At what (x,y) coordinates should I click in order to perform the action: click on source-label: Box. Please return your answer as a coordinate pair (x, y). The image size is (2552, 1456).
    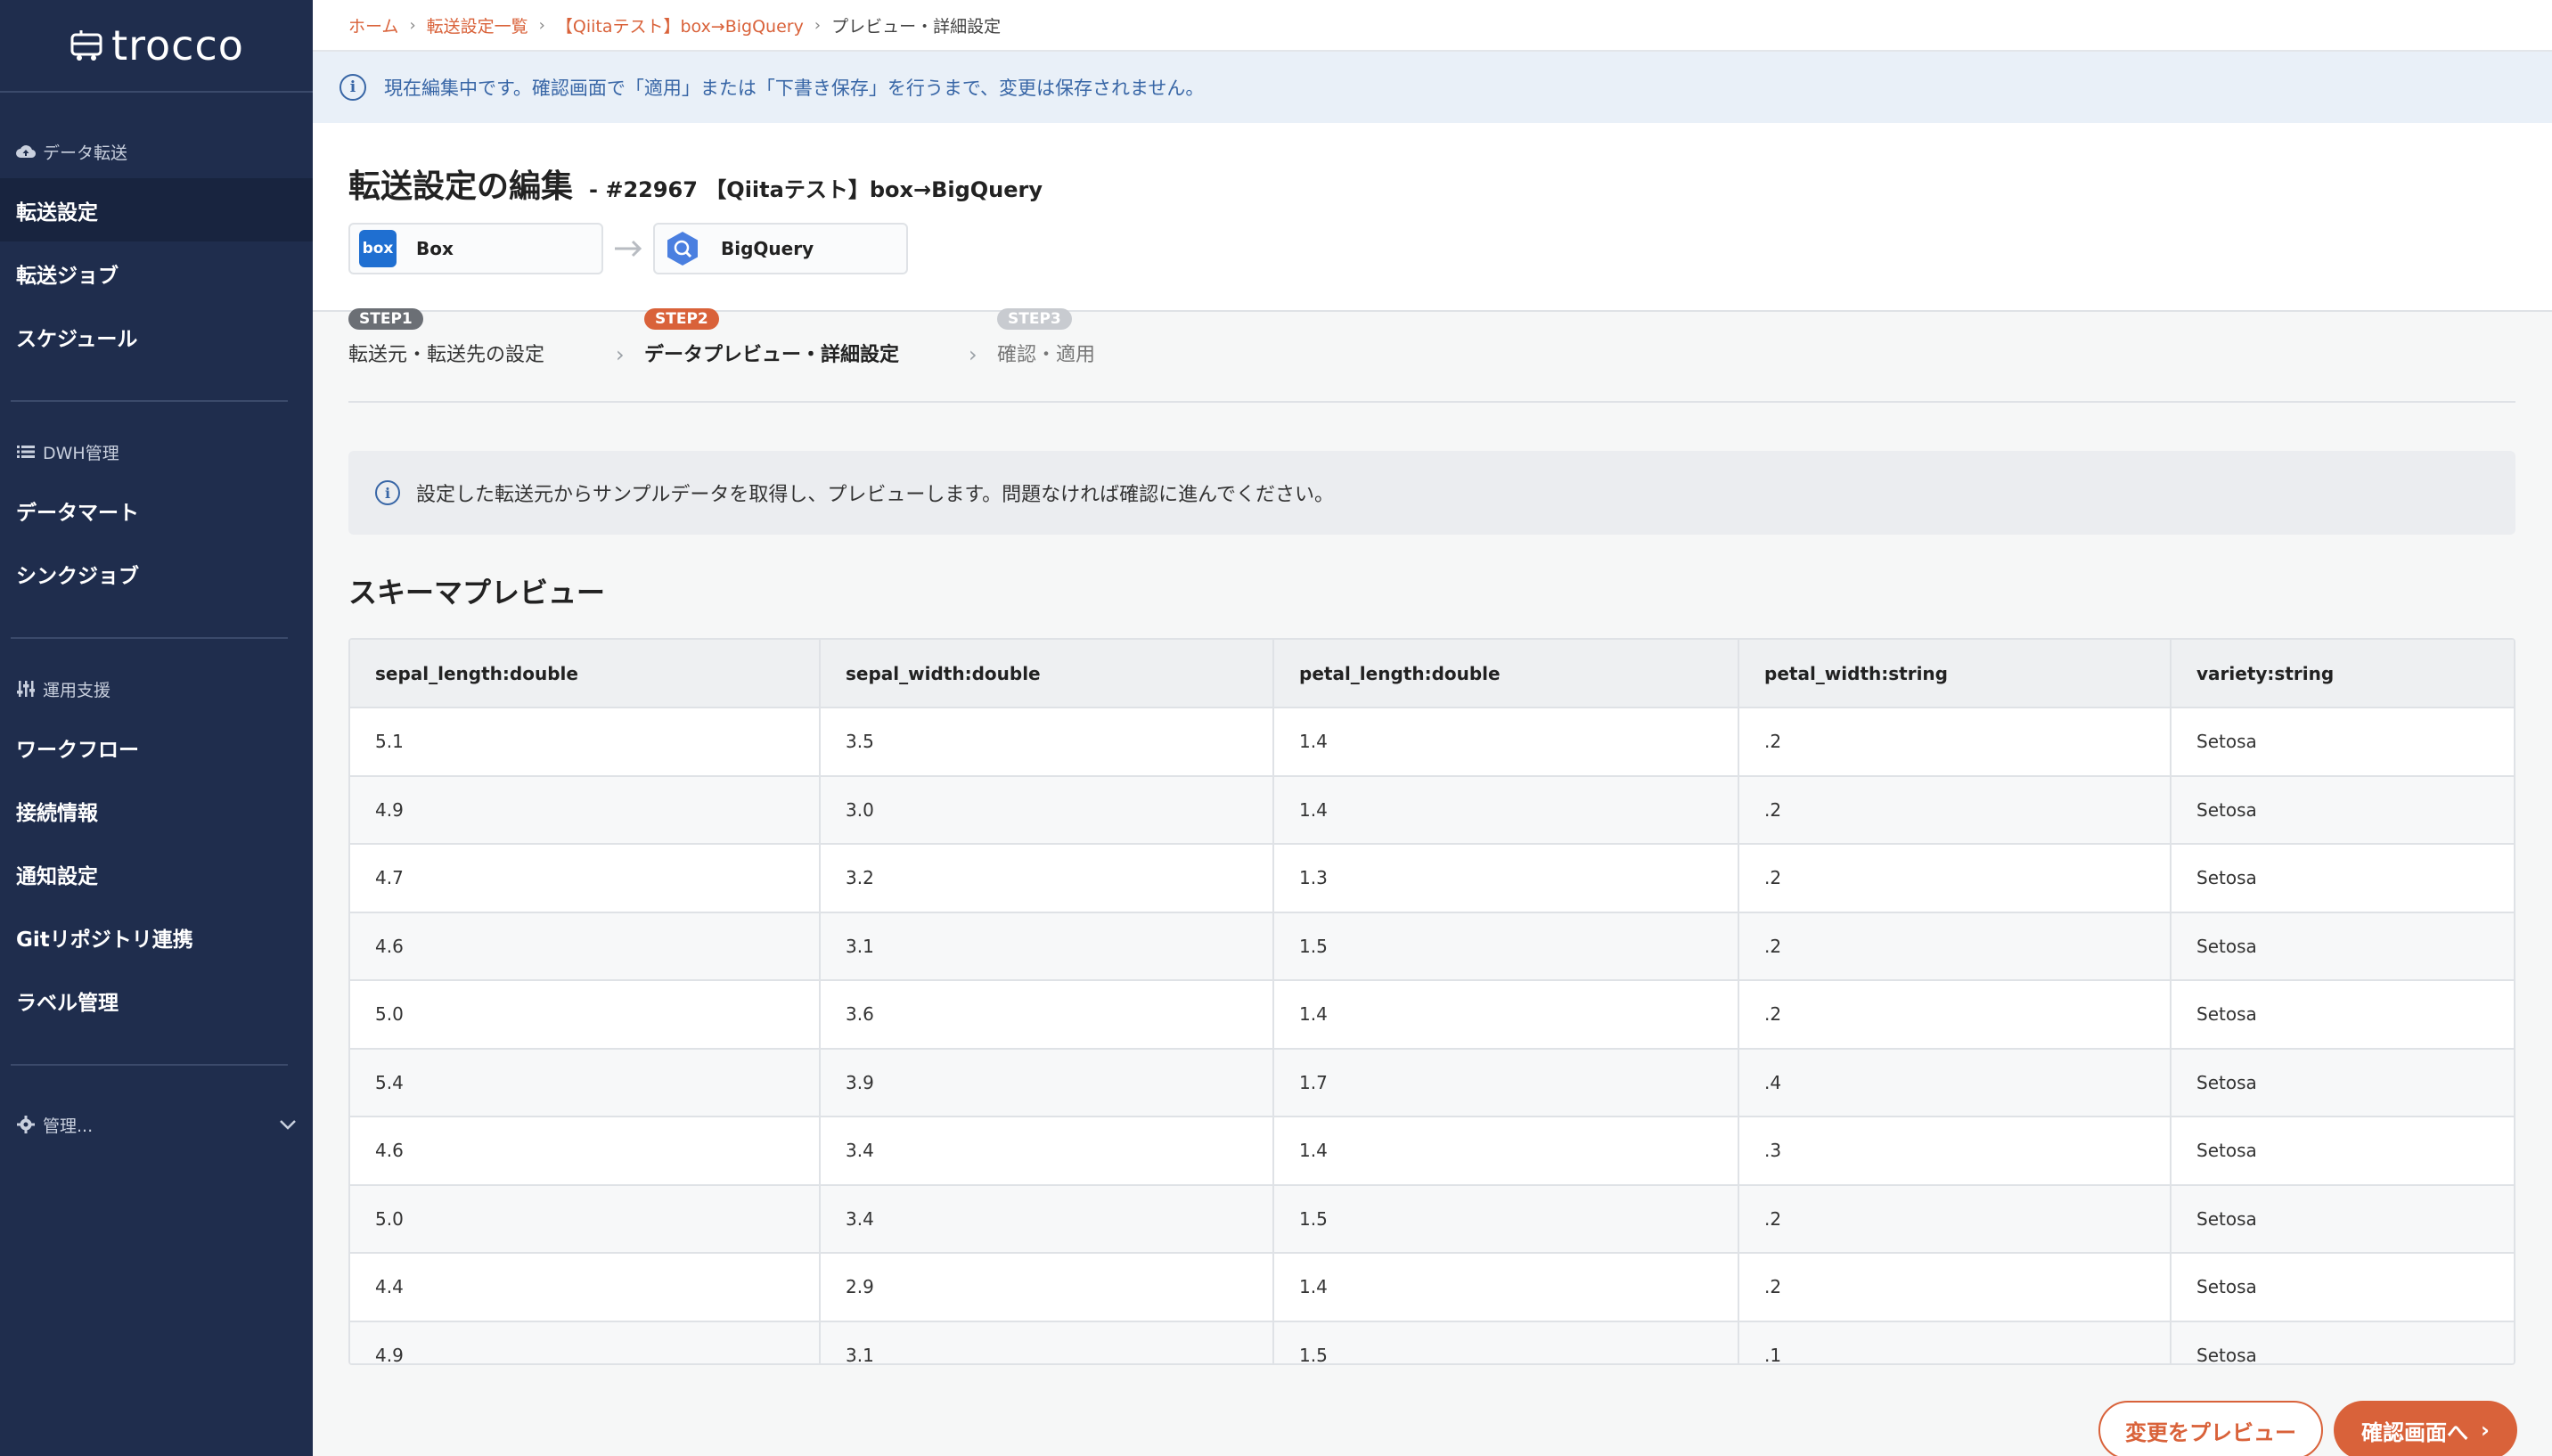
    Looking at the image, I should click on (435, 248).